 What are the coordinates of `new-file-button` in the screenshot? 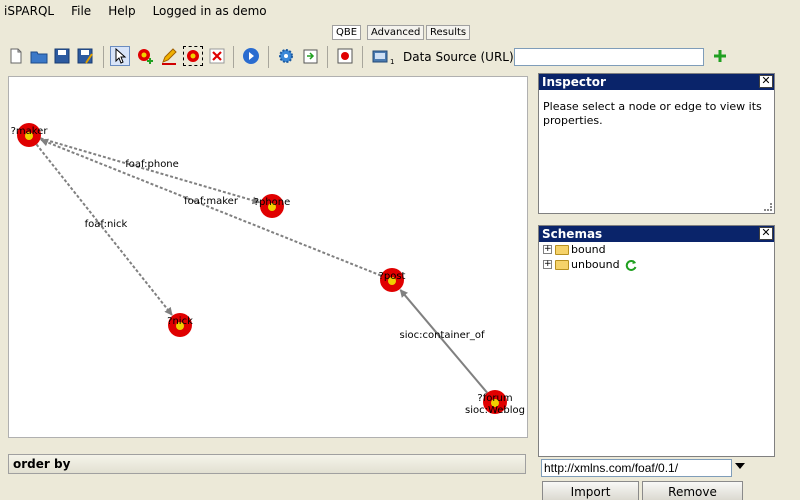 It's located at (16, 56).